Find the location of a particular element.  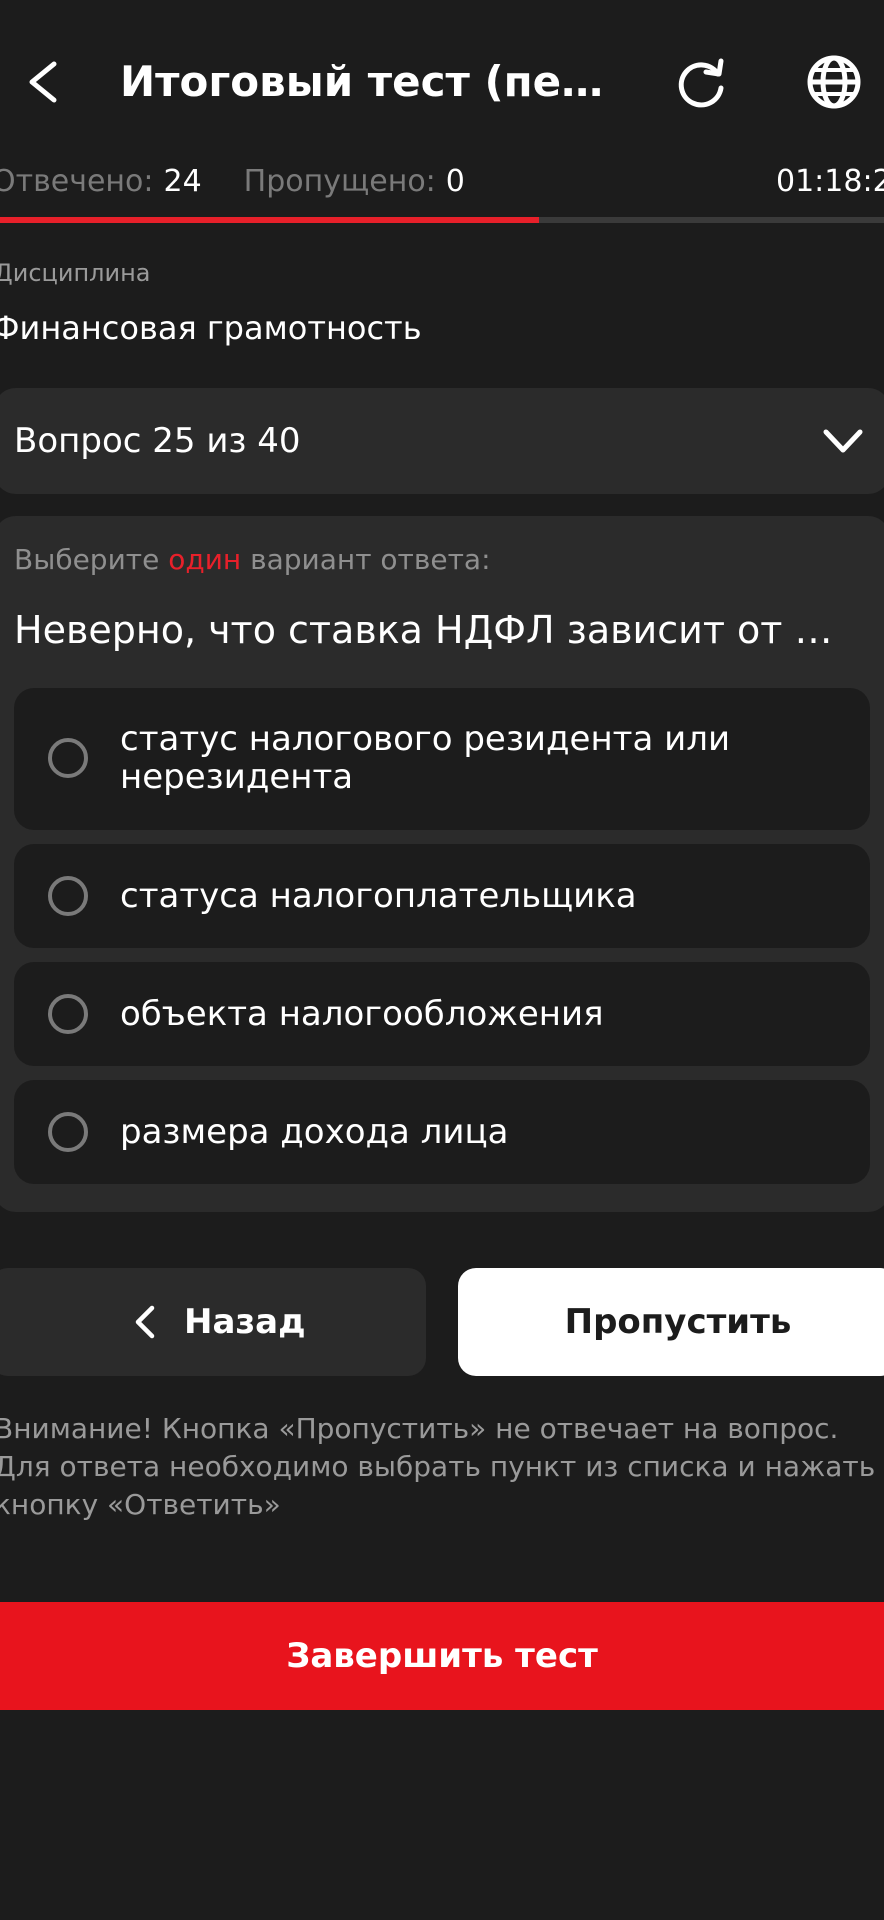

progress-fill is located at coordinates (270, 220).